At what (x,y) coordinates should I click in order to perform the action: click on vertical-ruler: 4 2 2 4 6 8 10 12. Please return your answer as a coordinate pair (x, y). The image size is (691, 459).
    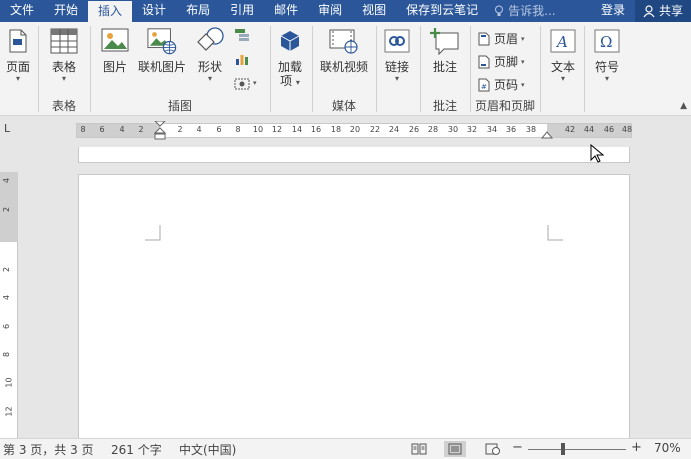
    Looking at the image, I should click on (9, 305).